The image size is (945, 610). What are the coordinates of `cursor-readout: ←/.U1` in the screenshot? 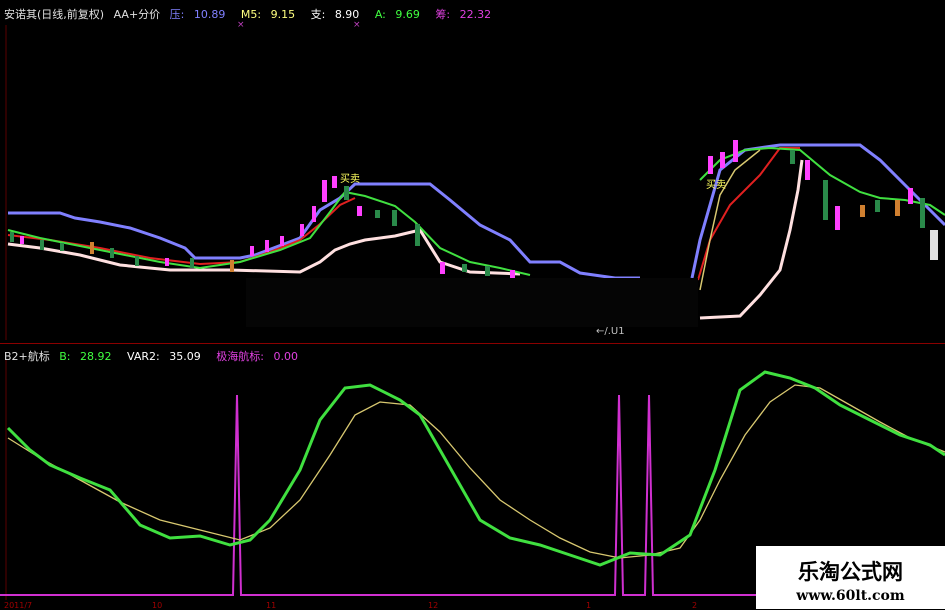 It's located at (610, 331).